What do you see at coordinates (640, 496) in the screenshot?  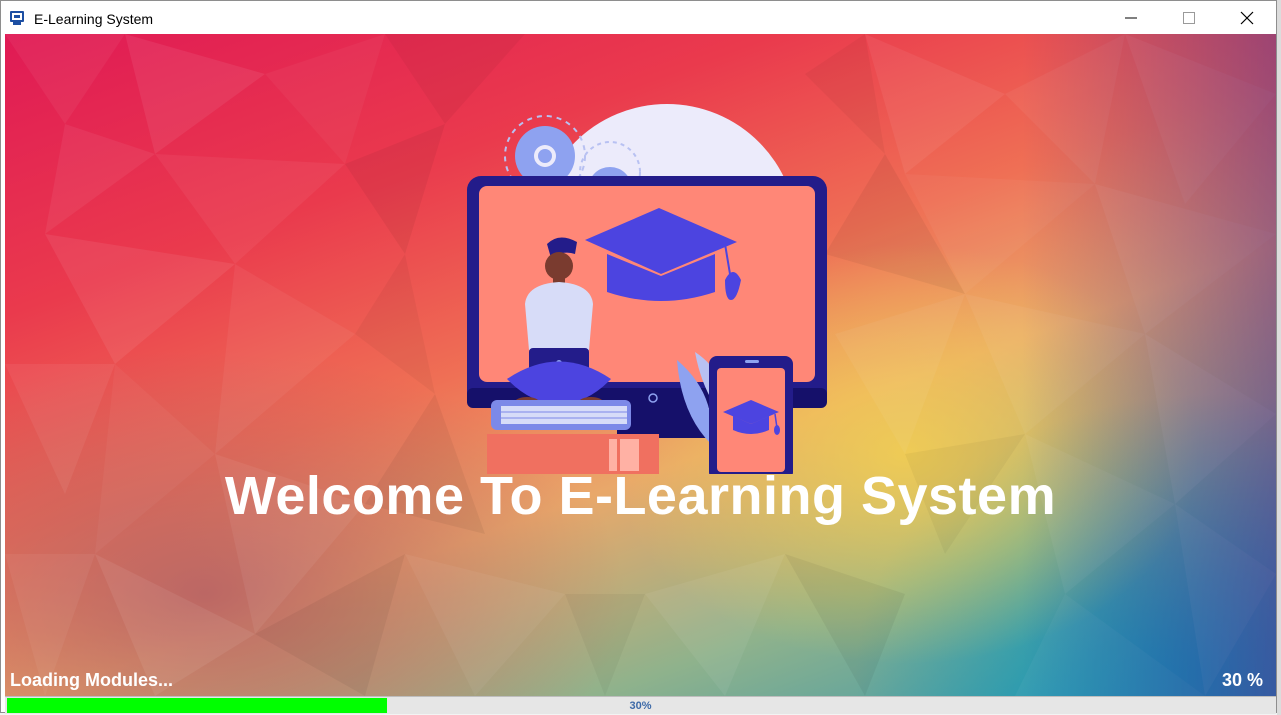 I see `welcome-heading: Welcome To E-Learning System` at bounding box center [640, 496].